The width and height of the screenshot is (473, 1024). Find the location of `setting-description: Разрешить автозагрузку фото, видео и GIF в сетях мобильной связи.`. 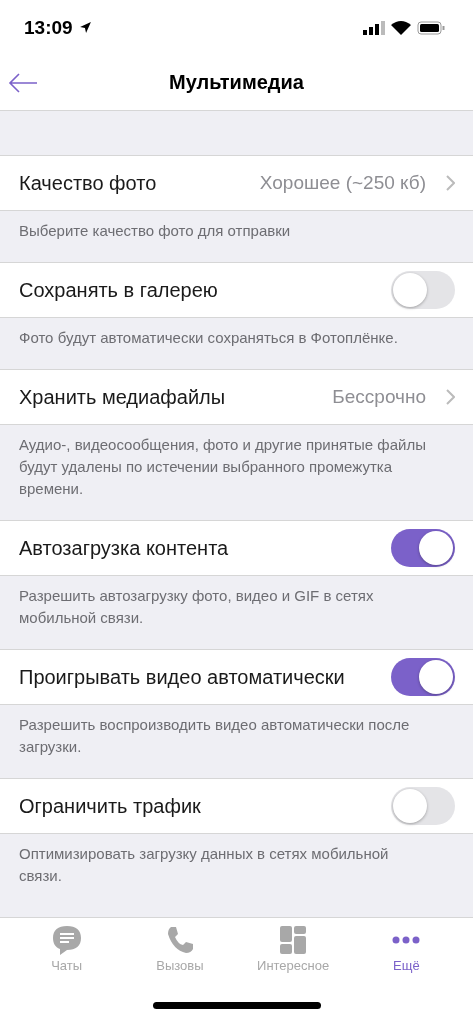

setting-description: Разрешить автозагрузку фото, видео и GIF в сетях мобильной связи. is located at coordinates (196, 606).